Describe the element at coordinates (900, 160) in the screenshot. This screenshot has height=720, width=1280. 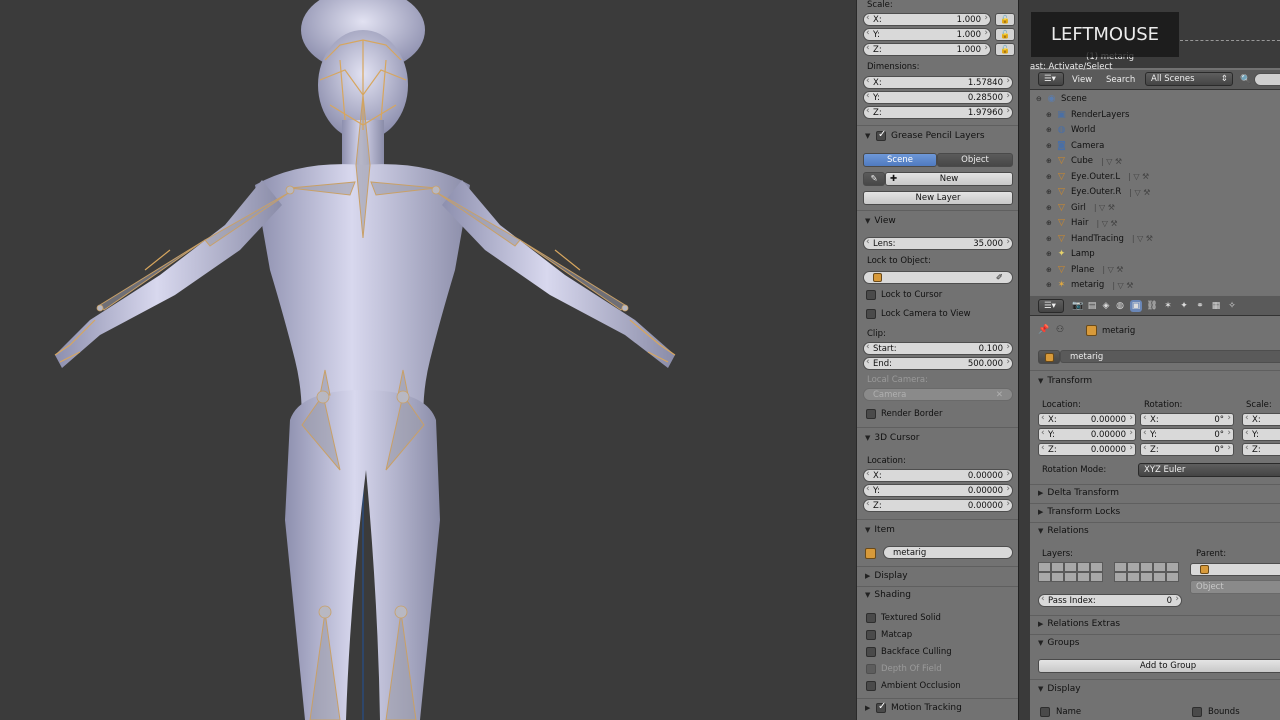
I see `tab-scene: Scene` at that location.